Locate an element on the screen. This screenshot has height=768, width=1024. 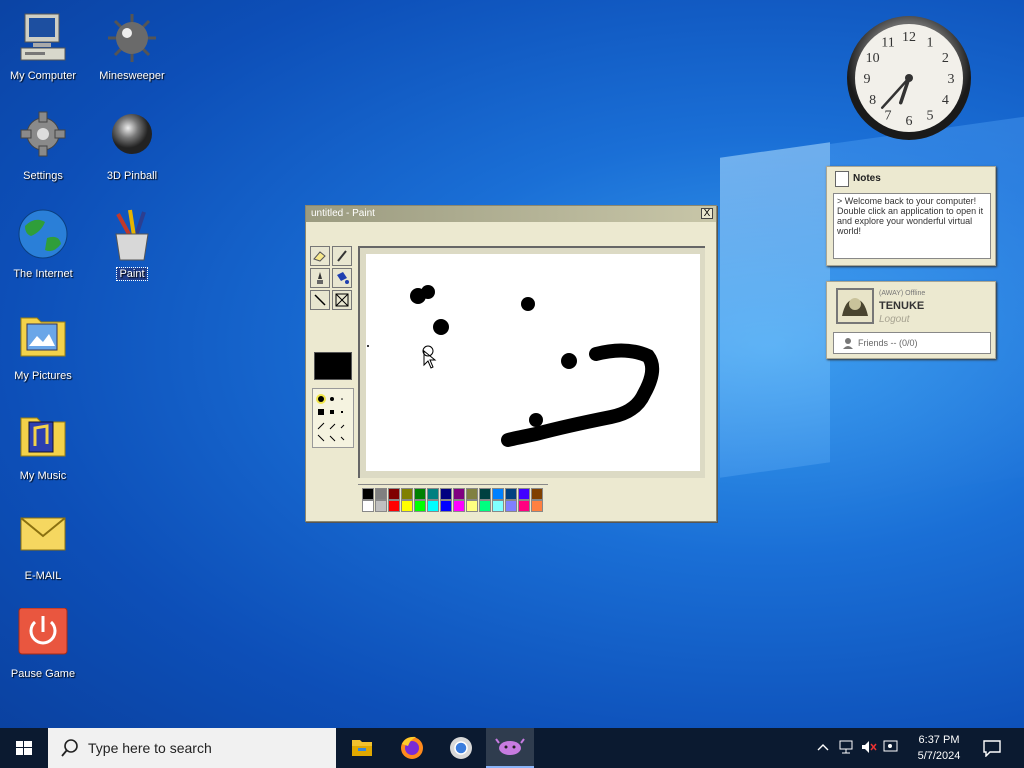
taskbar-game is located at coordinates (510, 748).